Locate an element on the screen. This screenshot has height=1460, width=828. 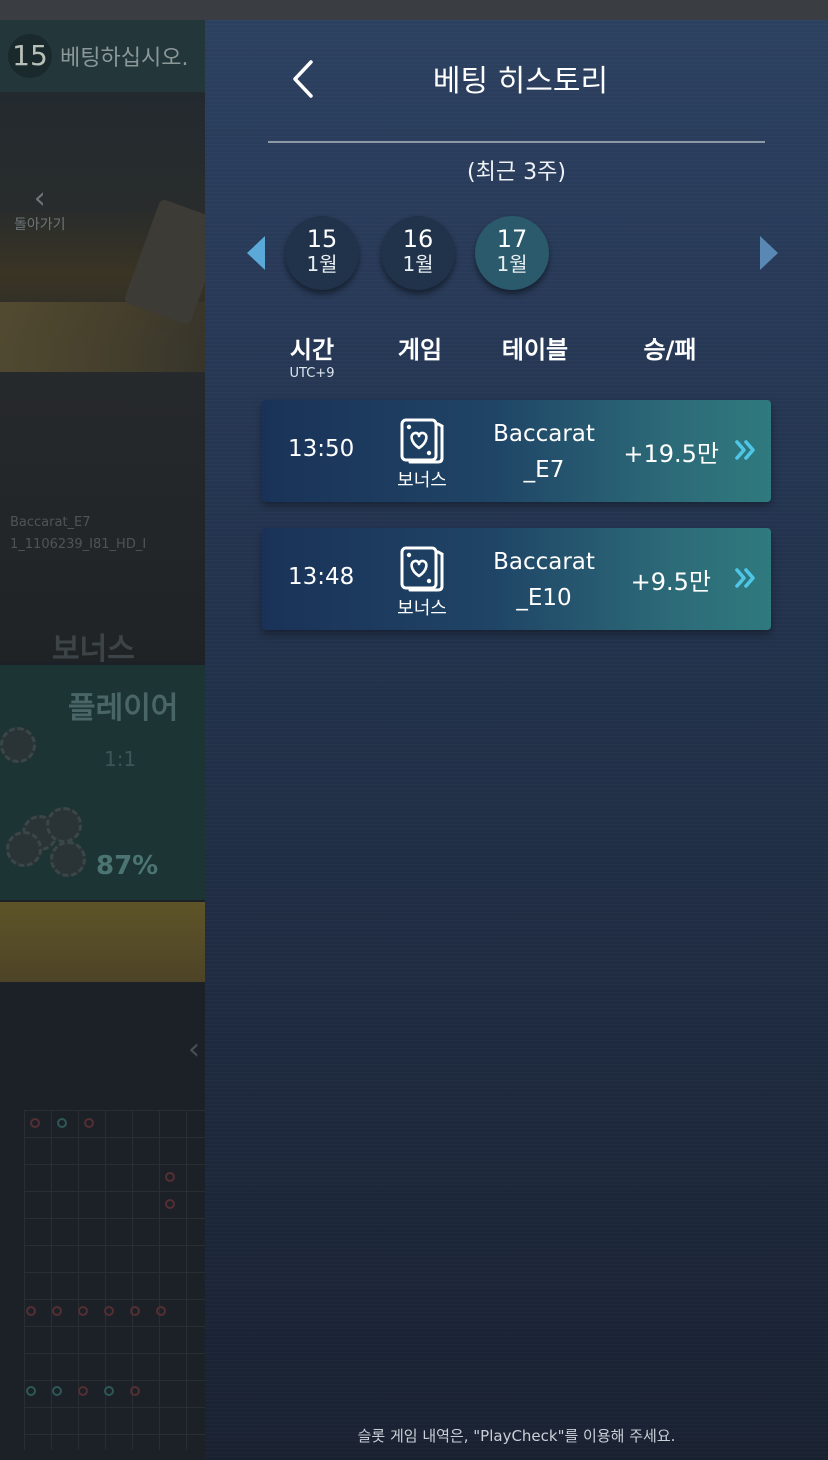
bg-back-button: ‹ 돌아가기 is located at coordinates (40, 209).